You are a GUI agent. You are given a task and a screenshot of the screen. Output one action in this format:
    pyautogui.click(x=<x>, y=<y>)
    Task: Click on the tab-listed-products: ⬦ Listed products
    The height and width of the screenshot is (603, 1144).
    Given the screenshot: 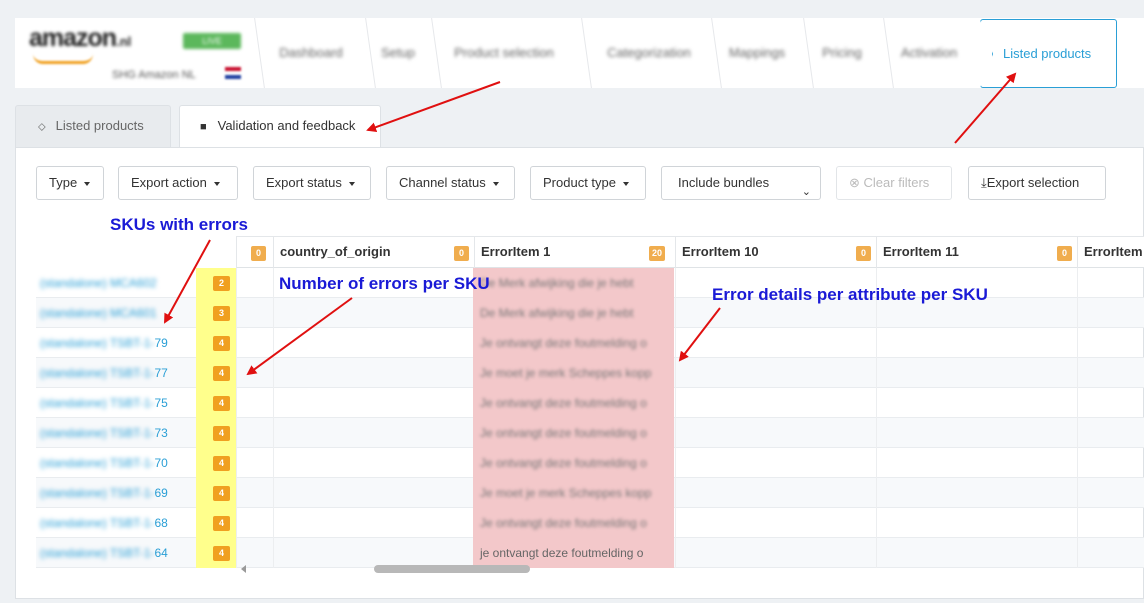 What is the action you would take?
    pyautogui.click(x=93, y=126)
    